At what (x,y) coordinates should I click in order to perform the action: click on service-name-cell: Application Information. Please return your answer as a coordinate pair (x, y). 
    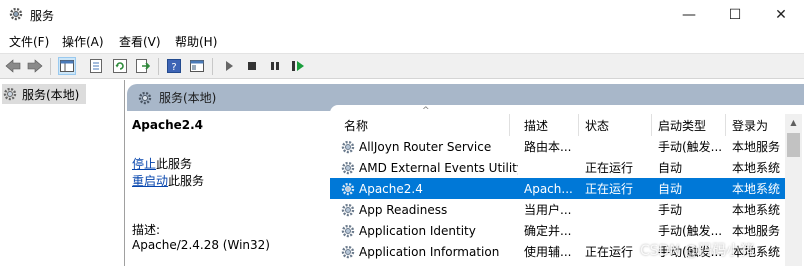
    Looking at the image, I should click on (424, 251).